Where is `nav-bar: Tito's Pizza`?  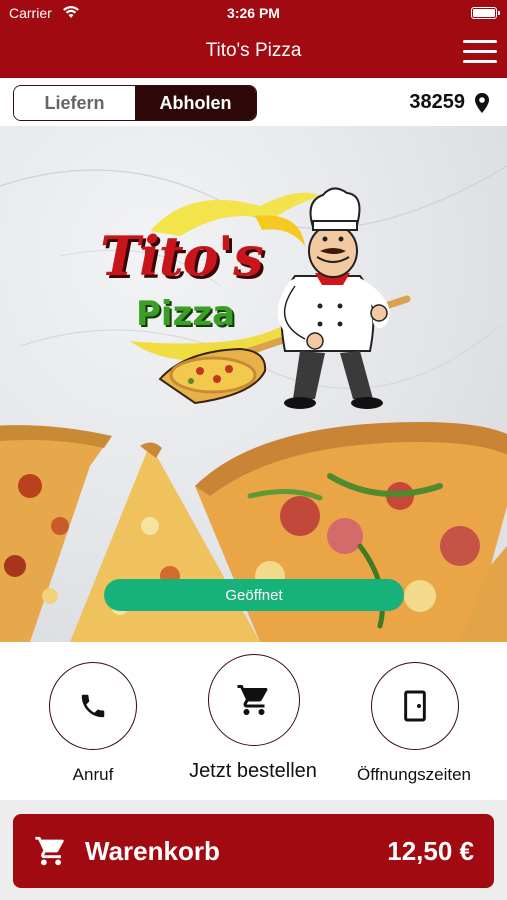
nav-bar: Tito's Pizza is located at coordinates (253, 52).